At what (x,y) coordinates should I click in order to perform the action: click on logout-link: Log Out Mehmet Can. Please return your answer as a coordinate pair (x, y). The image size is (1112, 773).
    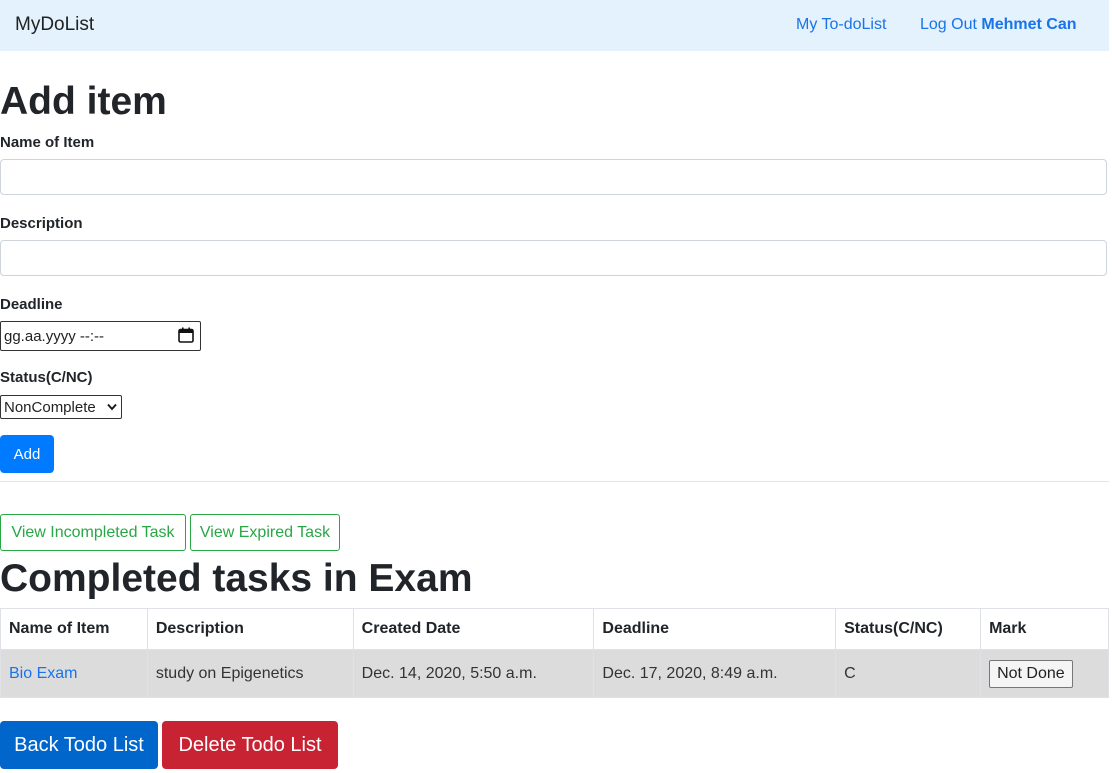
    Looking at the image, I should click on (998, 25).